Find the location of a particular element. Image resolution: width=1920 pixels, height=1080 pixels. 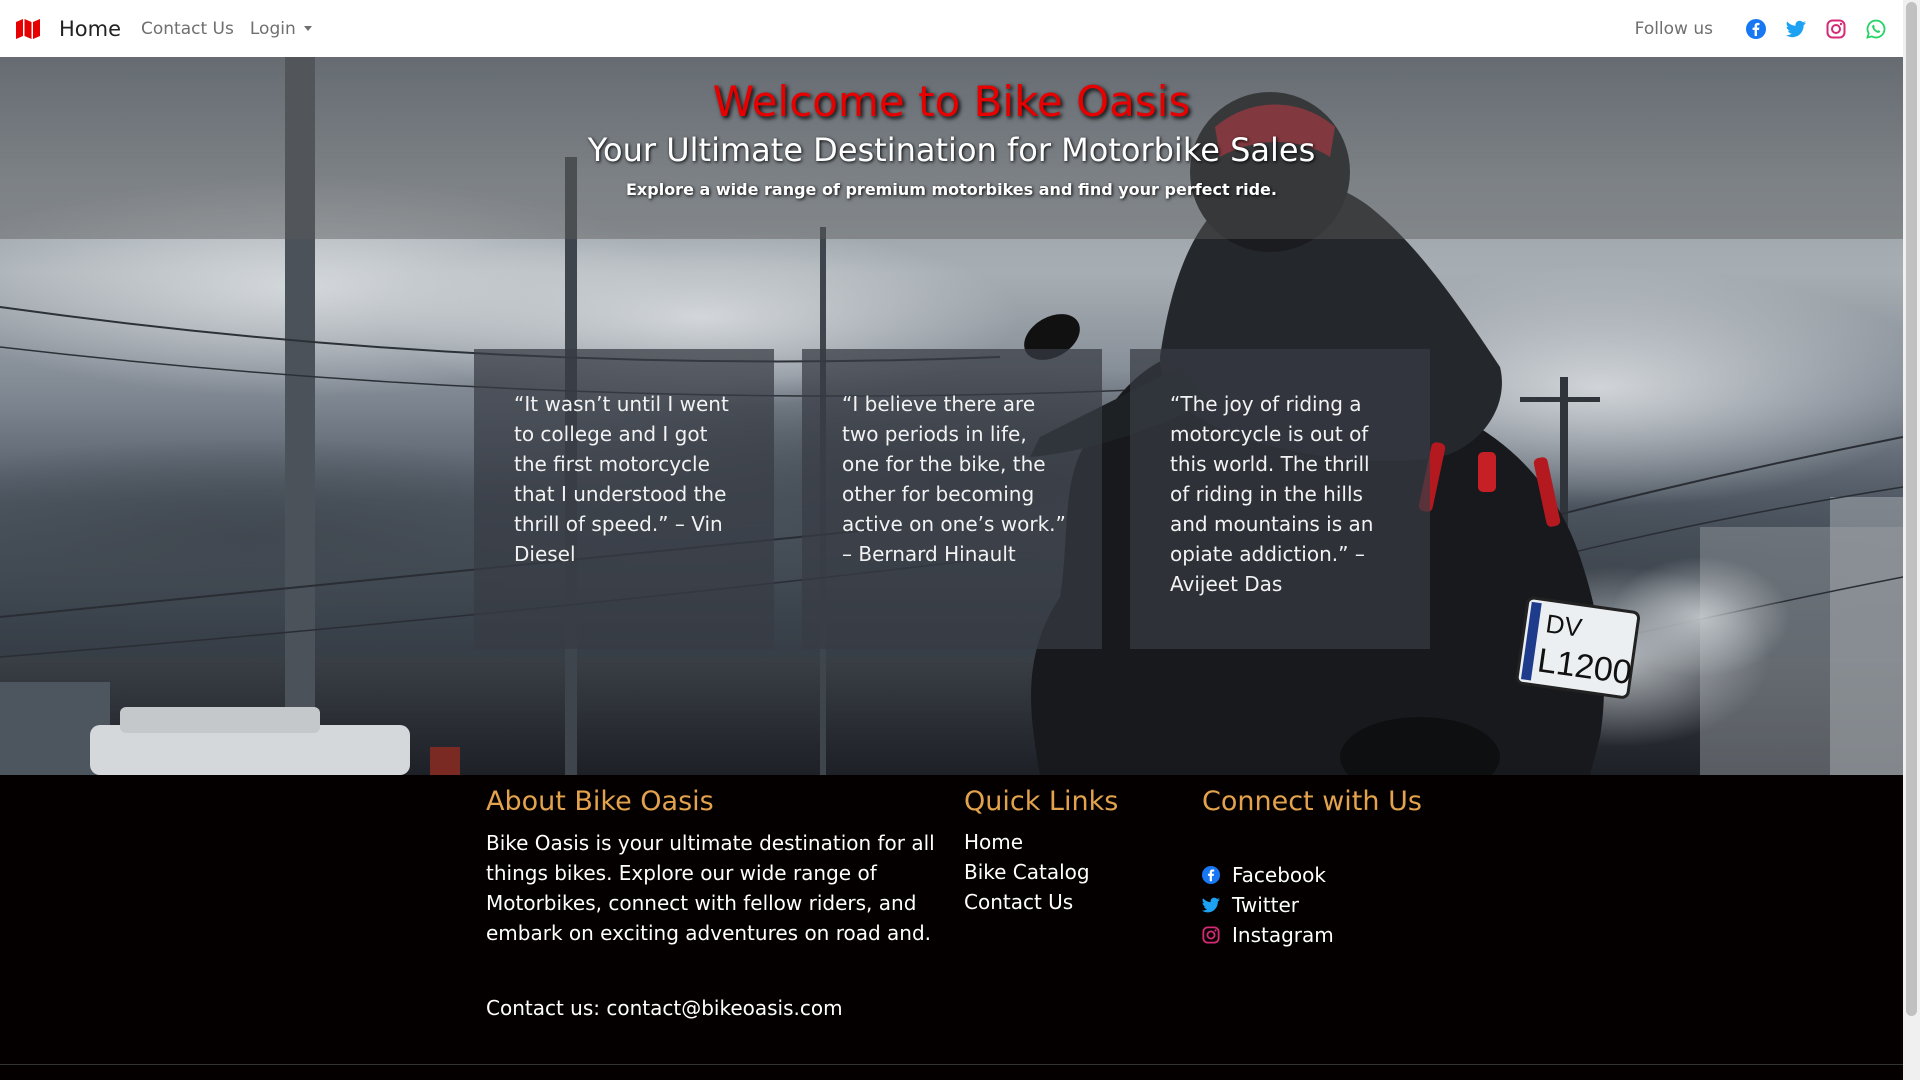

footer-divider is located at coordinates (951, 1064).